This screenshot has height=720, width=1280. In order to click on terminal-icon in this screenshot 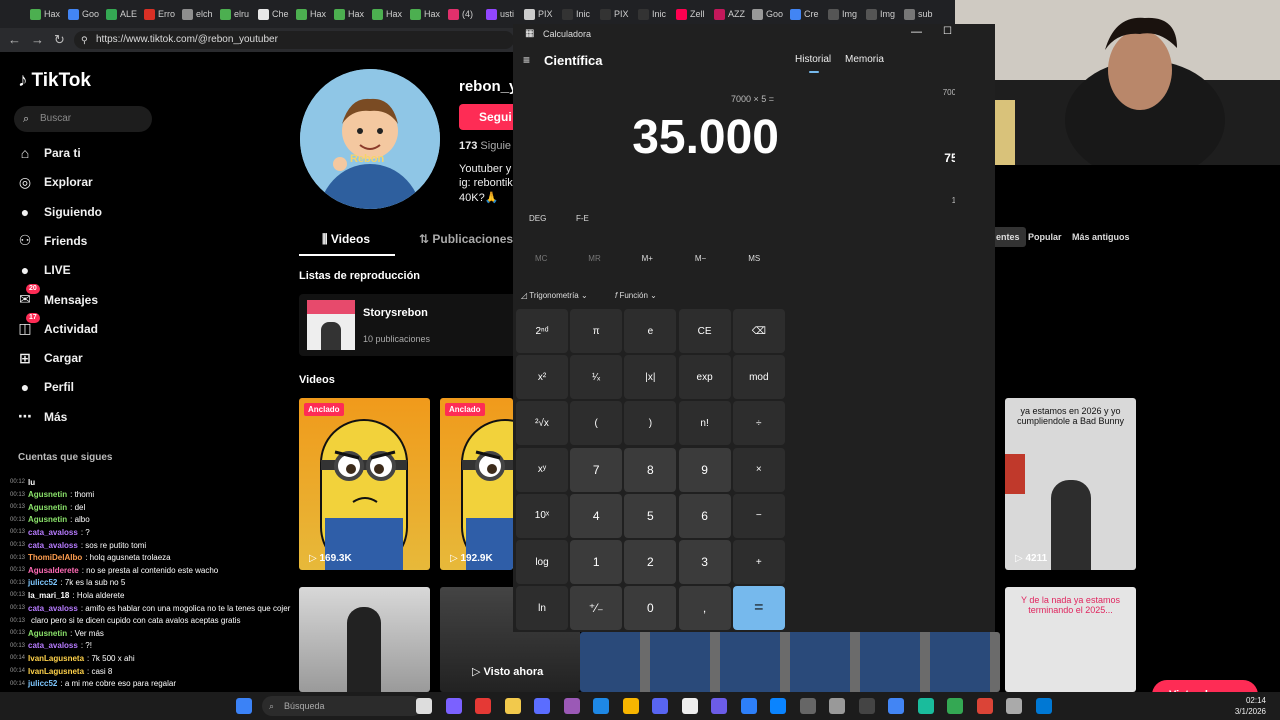, I will do `click(866, 706)`.